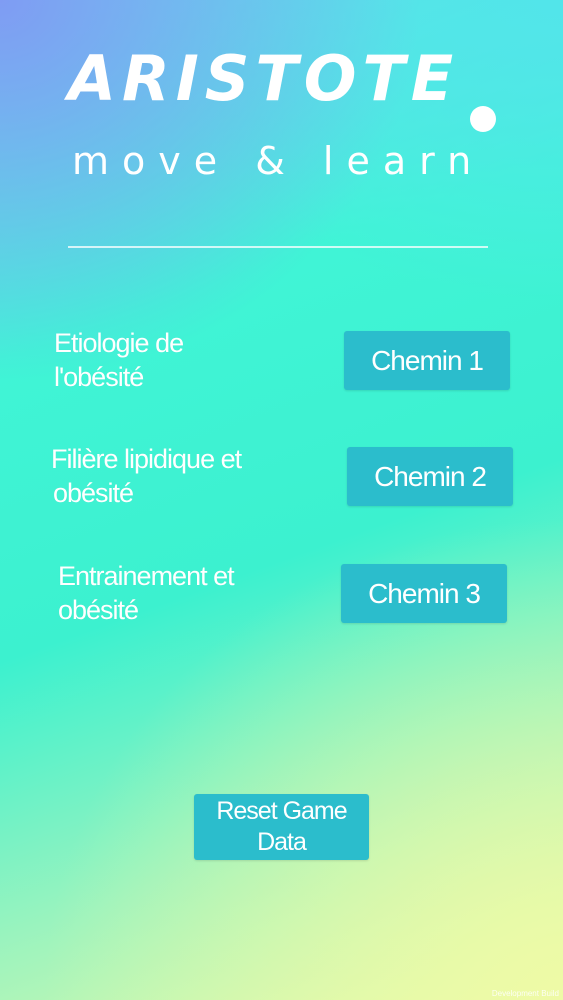  I want to click on chemin-1-button-label: Chemin 1, so click(427, 360).